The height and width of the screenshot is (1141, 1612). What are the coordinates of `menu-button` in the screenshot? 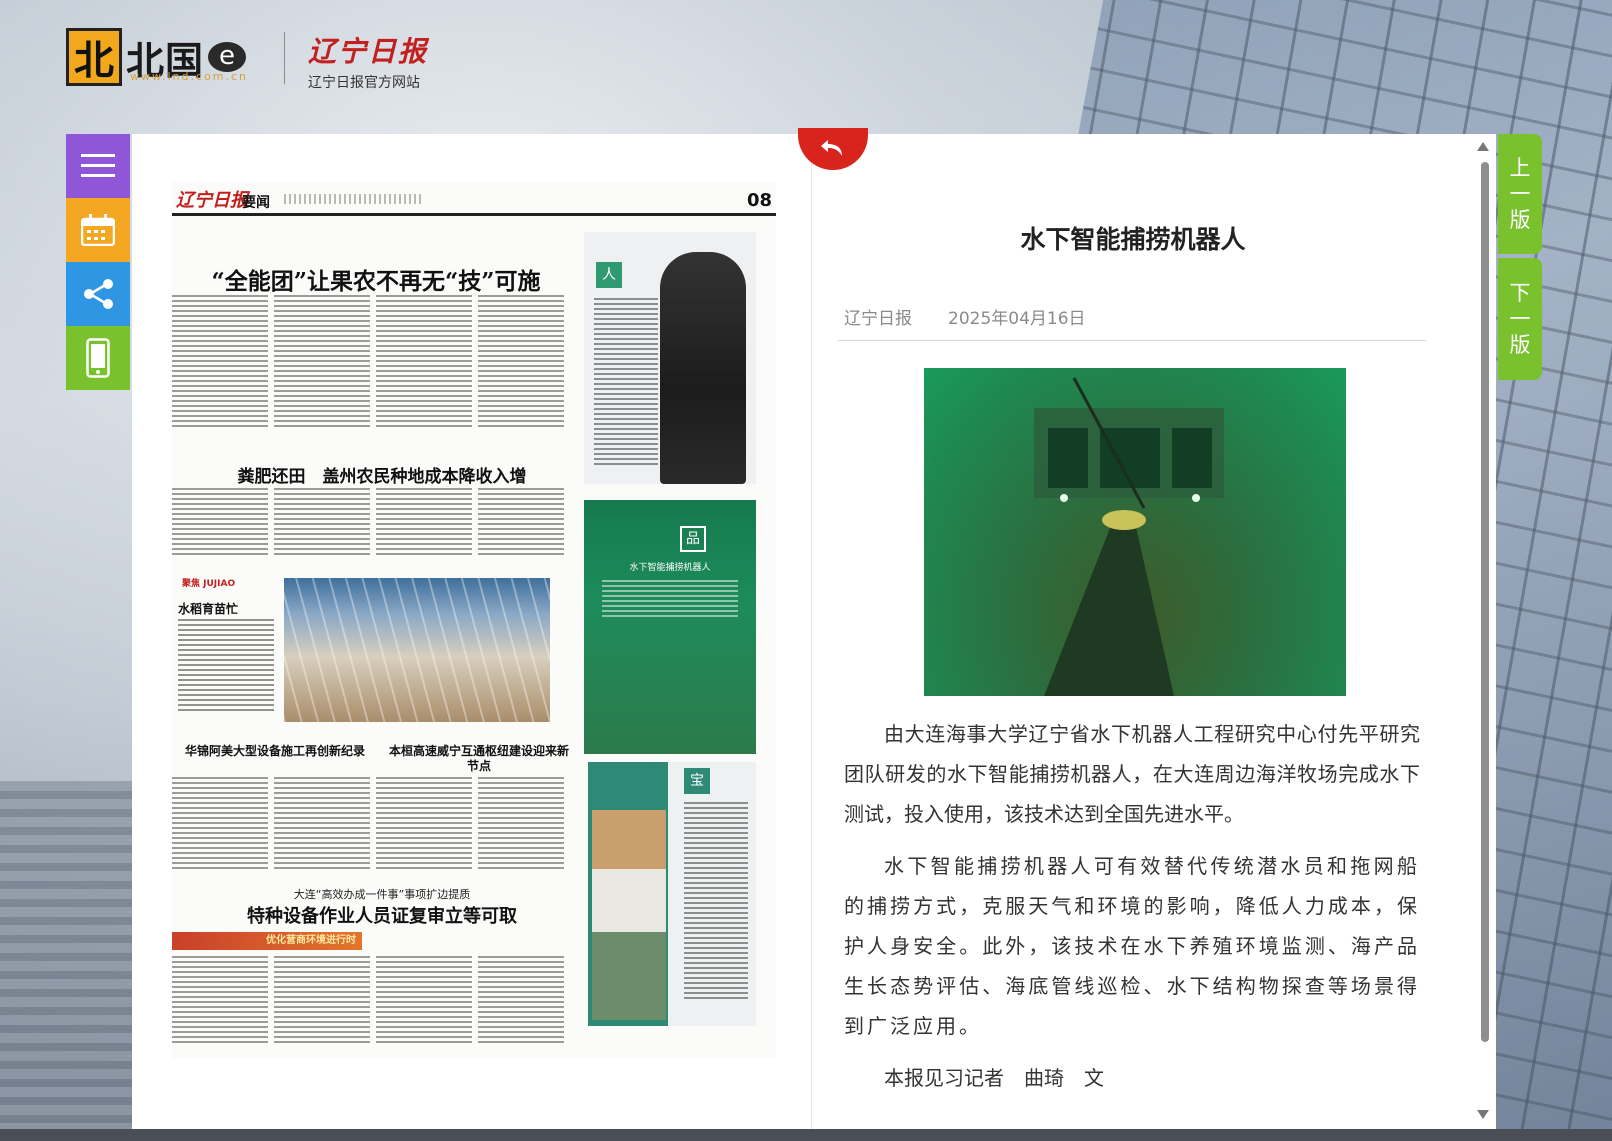 It's located at (98, 166).